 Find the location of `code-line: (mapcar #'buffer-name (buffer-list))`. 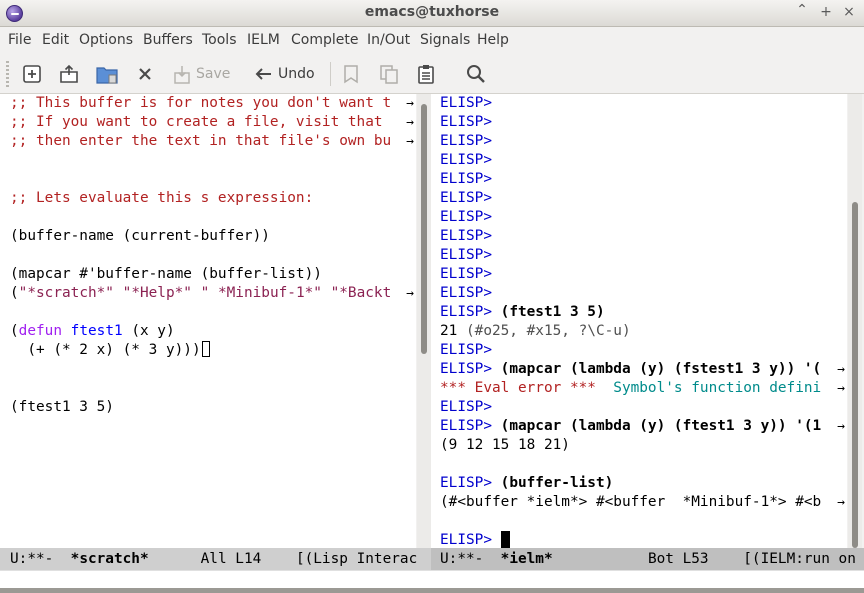

code-line: (mapcar #'buffer-name (buffer-list)) is located at coordinates (166, 274).